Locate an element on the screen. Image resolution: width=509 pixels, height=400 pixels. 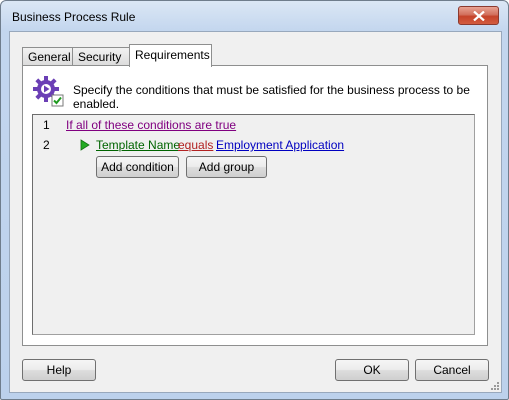
value-link: Employment Application is located at coordinates (280, 145).